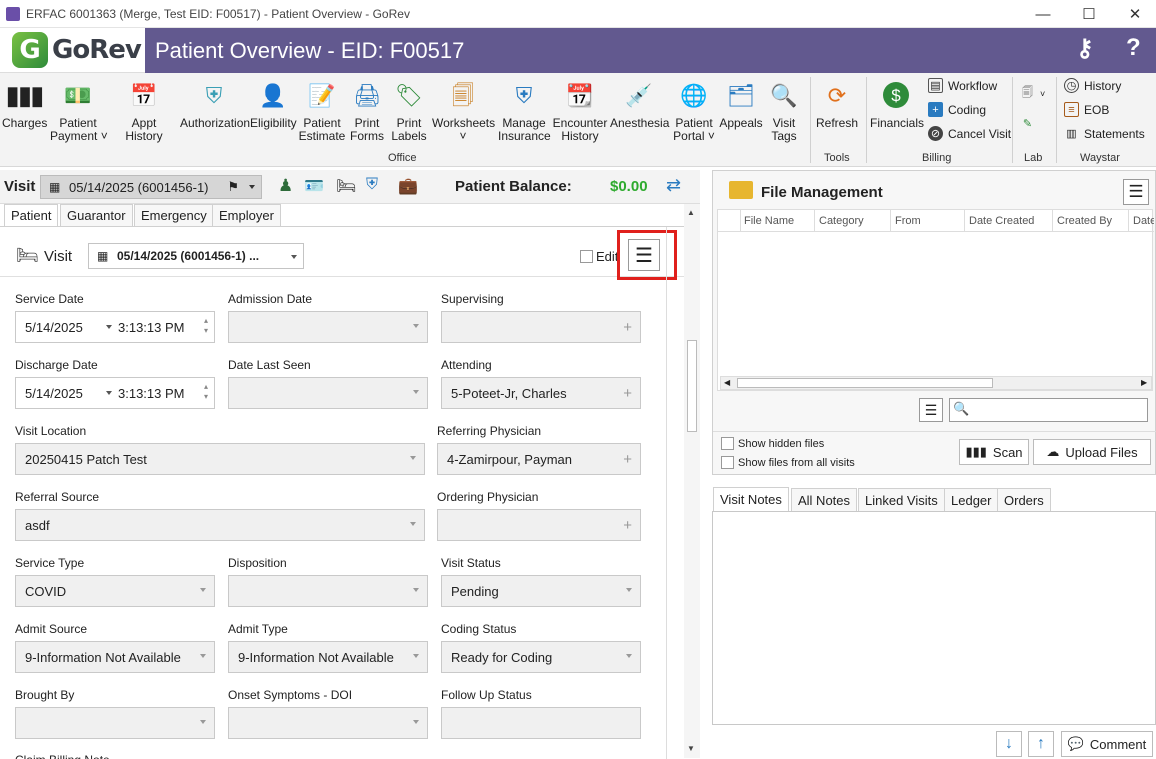  What do you see at coordinates (673, 185) in the screenshot?
I see `swap-icon: ⇄` at bounding box center [673, 185].